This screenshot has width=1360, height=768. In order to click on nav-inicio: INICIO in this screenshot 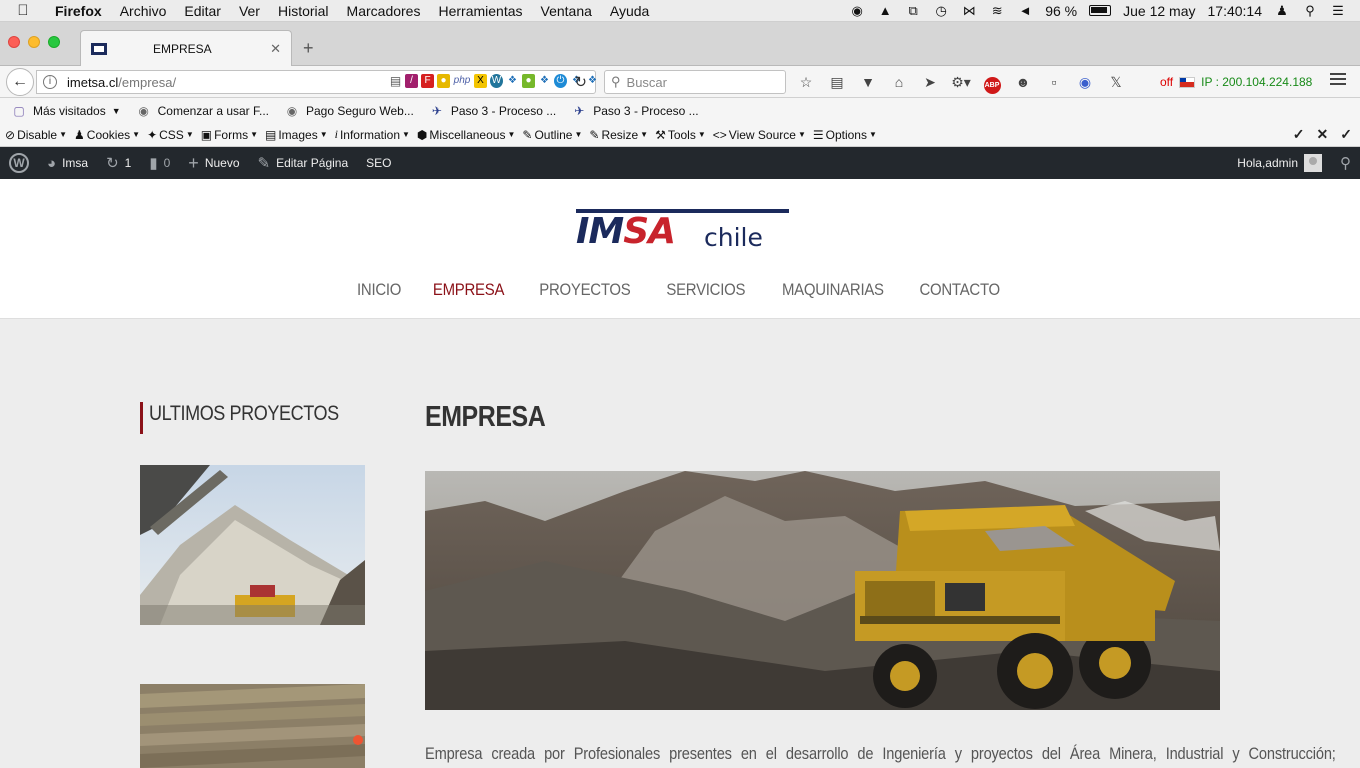, I will do `click(379, 290)`.